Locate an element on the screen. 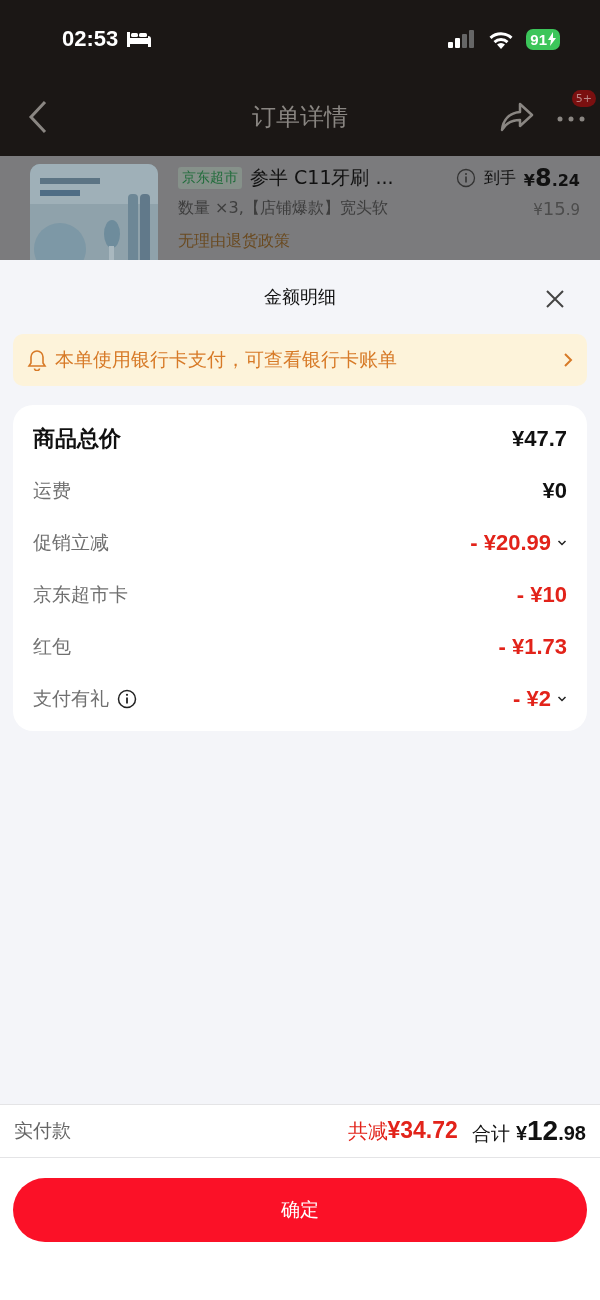  amount-value: - ¥10 is located at coordinates (541, 595).